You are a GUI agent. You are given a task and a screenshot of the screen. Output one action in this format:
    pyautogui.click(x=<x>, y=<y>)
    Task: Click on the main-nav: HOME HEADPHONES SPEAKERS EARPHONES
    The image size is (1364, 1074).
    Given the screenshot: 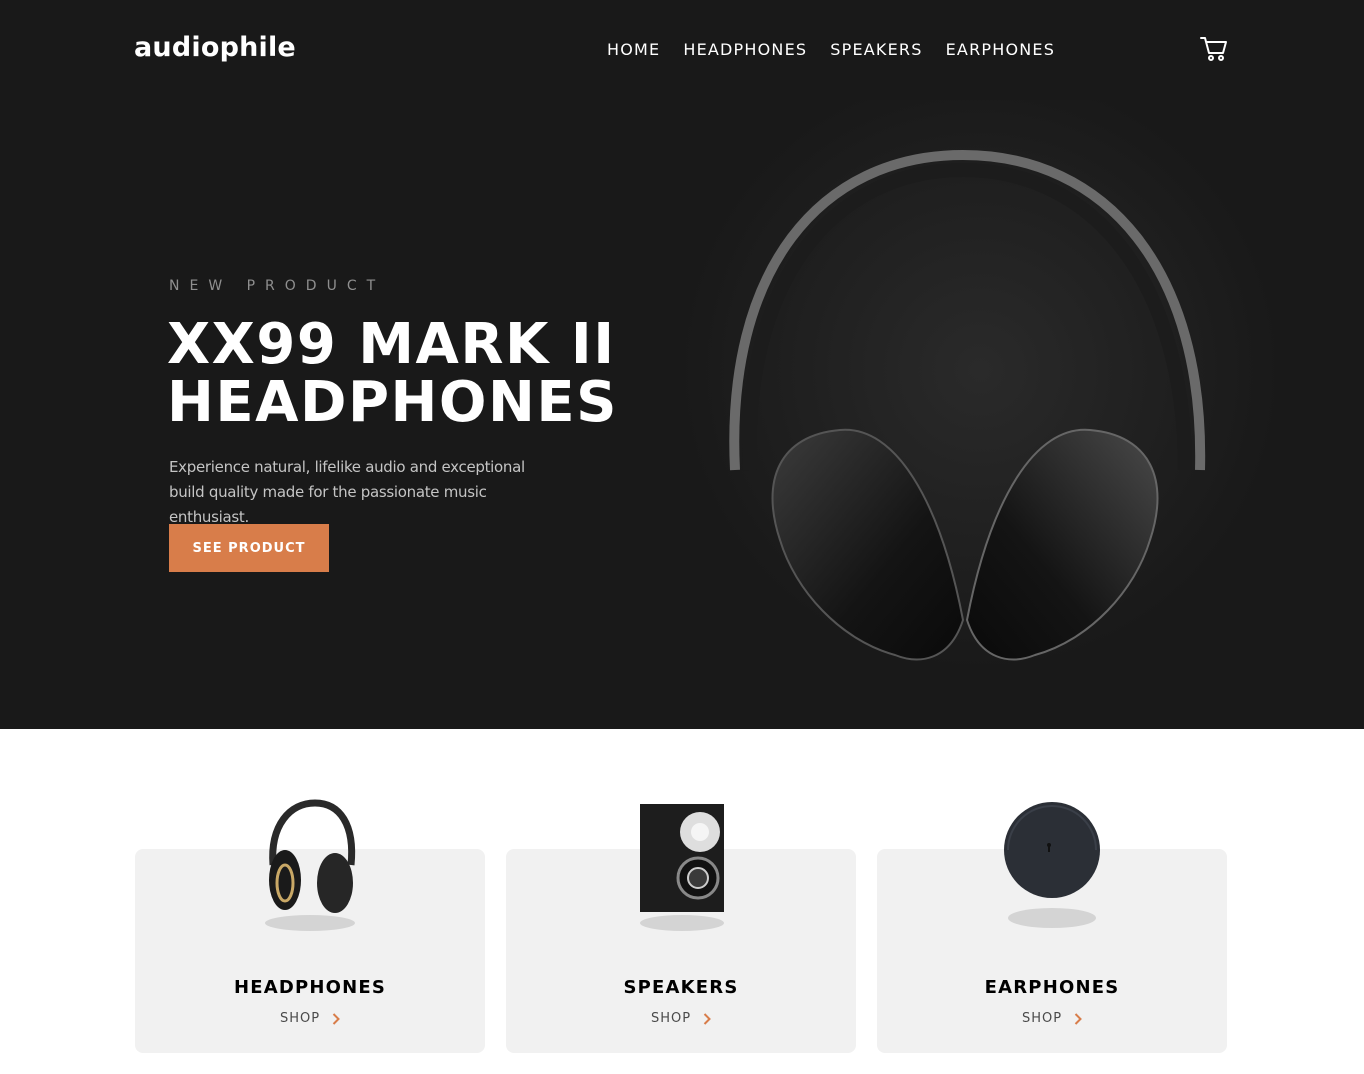 What is the action you would take?
    pyautogui.click(x=831, y=49)
    